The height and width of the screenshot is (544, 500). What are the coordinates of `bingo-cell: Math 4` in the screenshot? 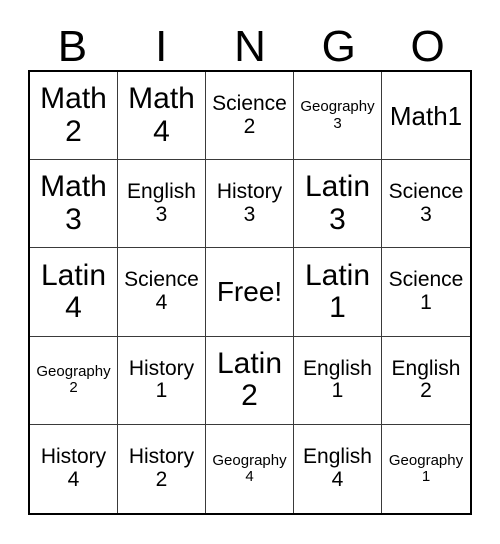 It's located at (162, 116).